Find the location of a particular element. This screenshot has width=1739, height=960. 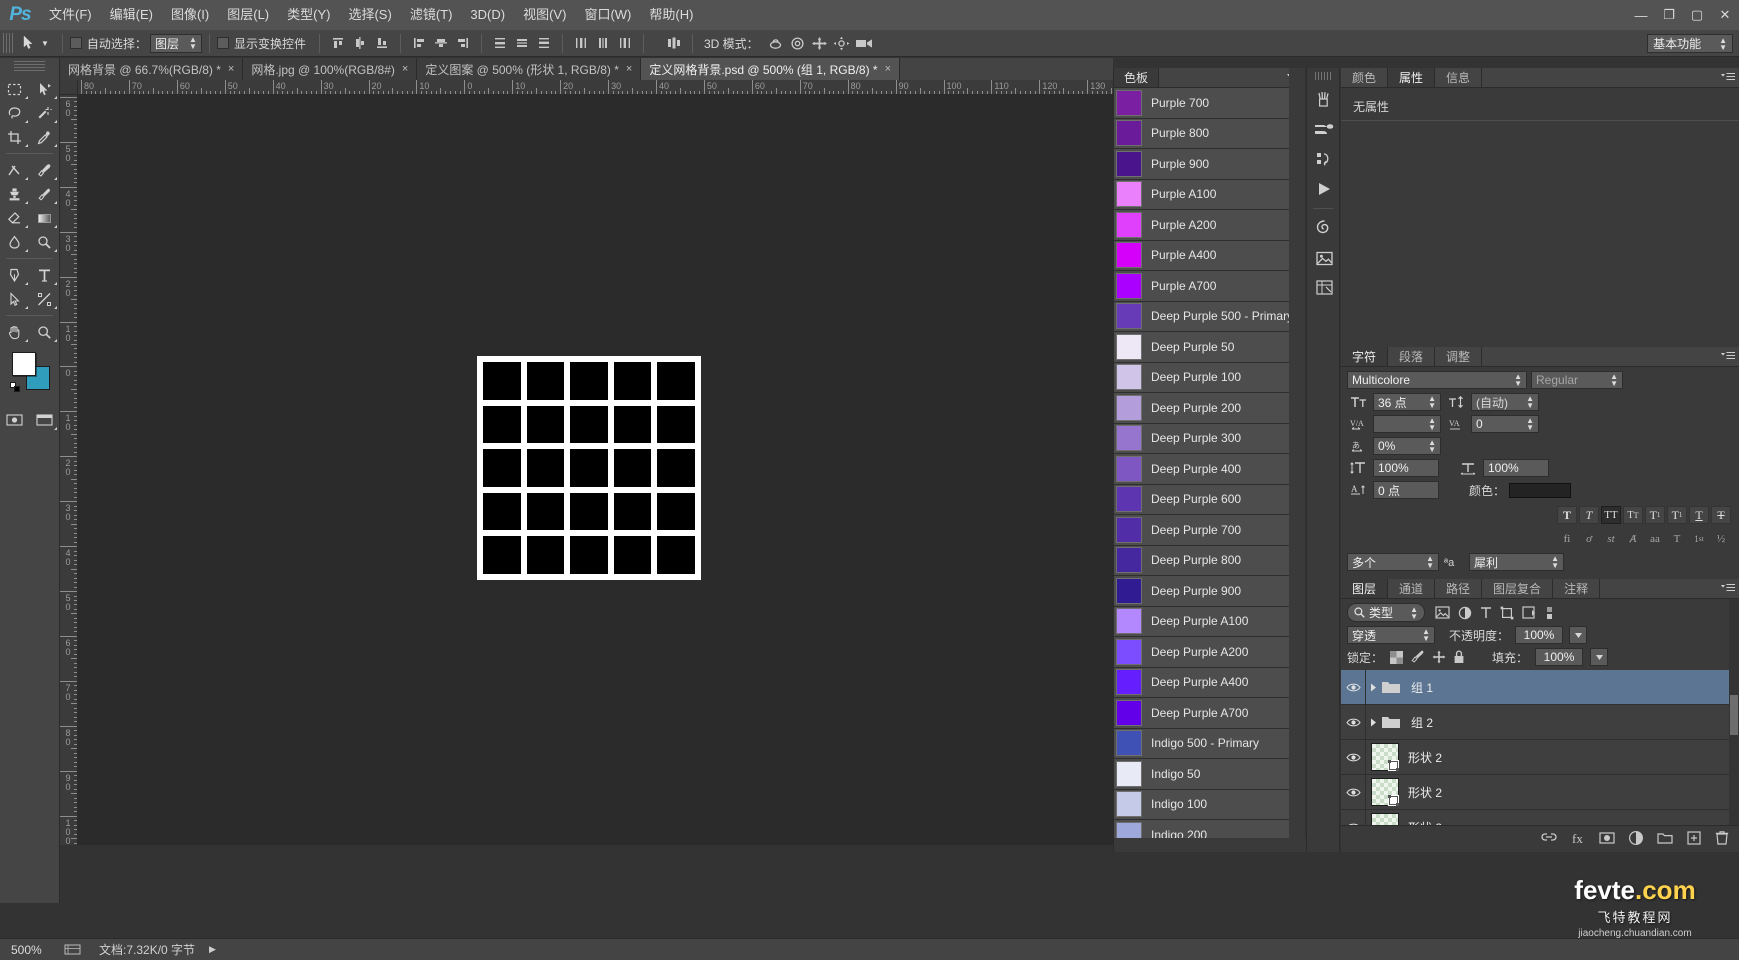

lock-transparent-pixels-icon is located at coordinates (1397, 657).